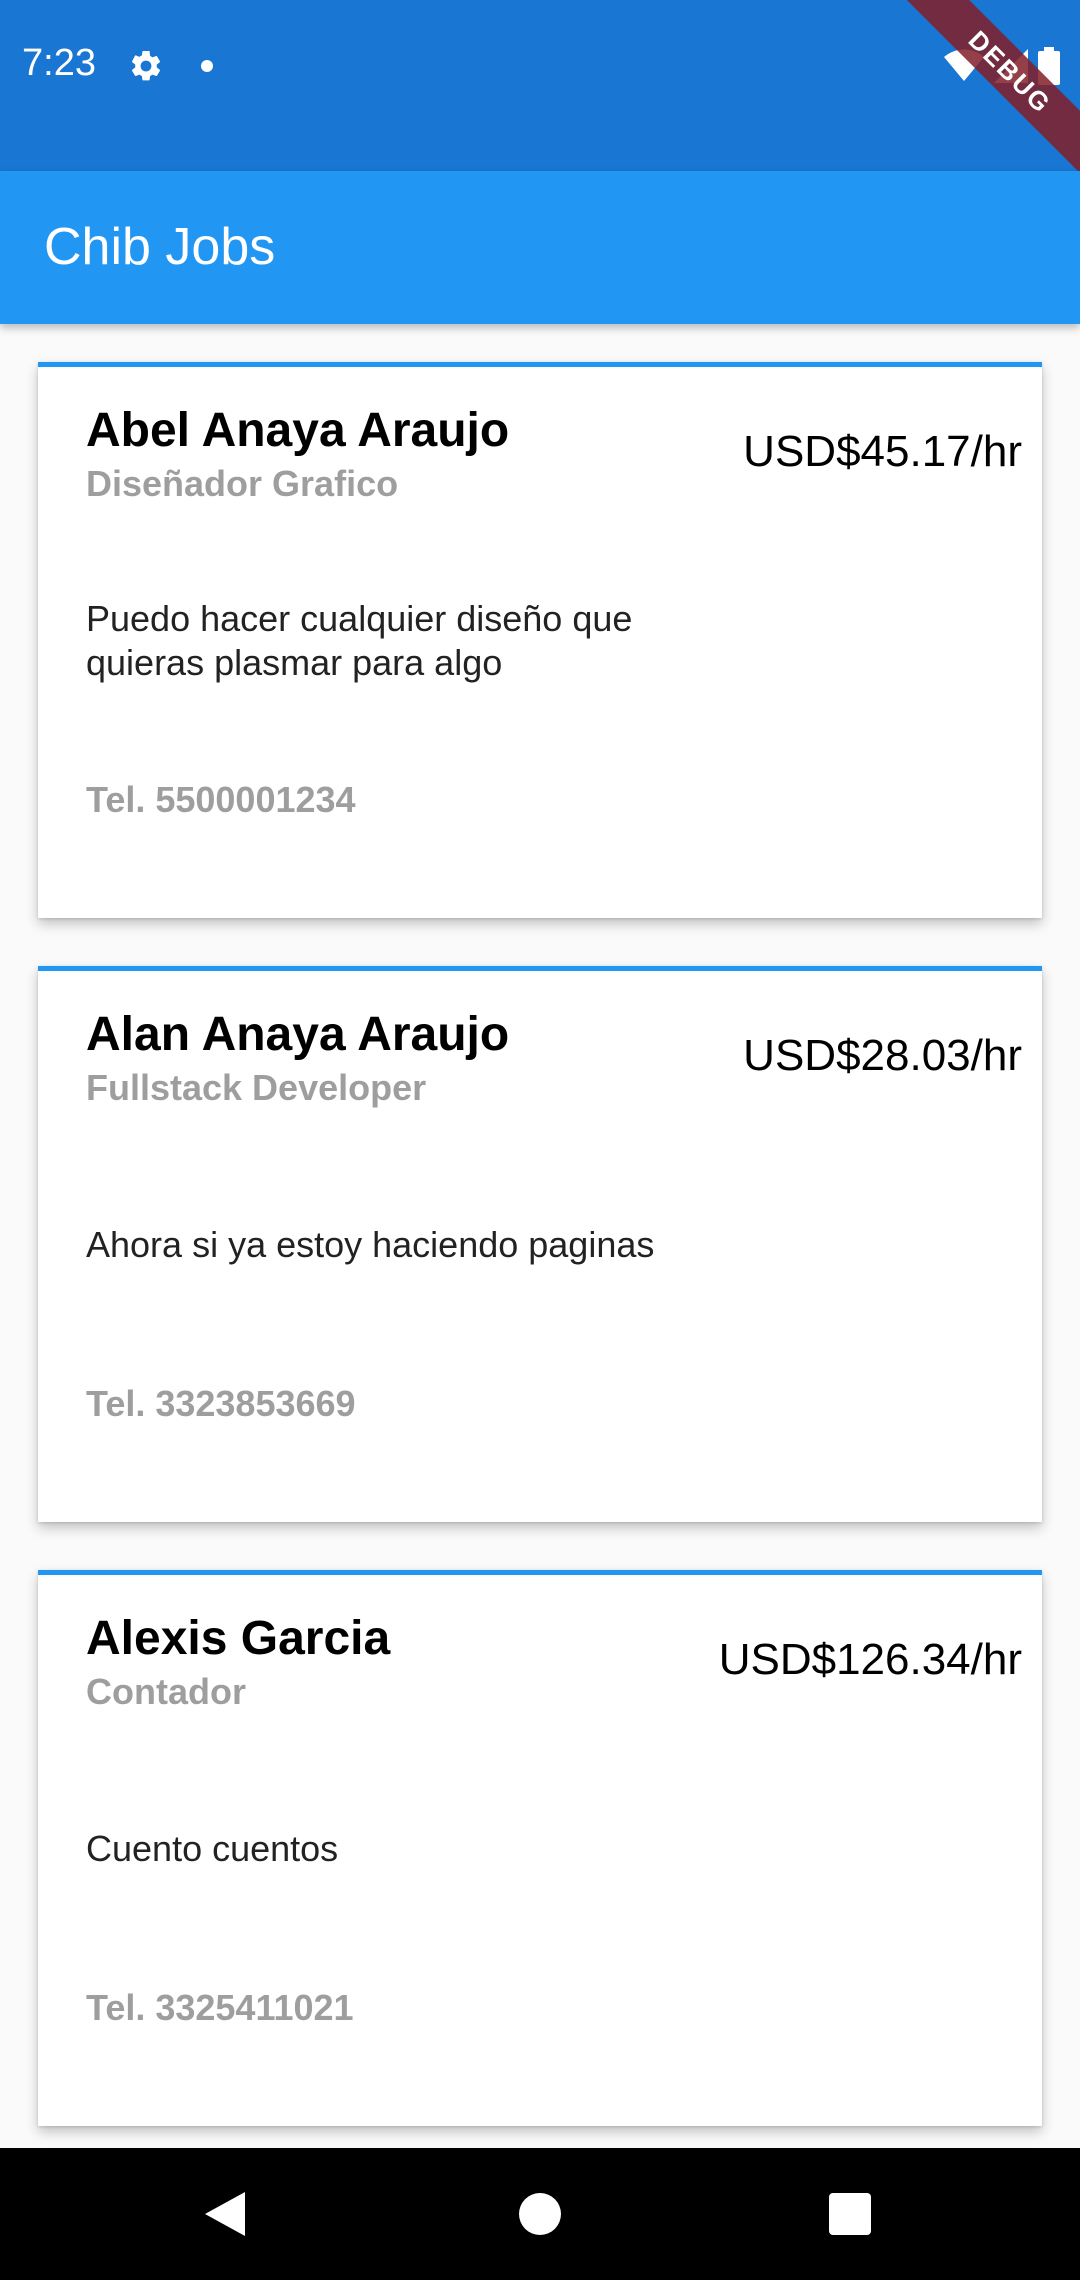 Image resolution: width=1080 pixels, height=2280 pixels. I want to click on card-role: Diseñador Grafico, so click(242, 483).